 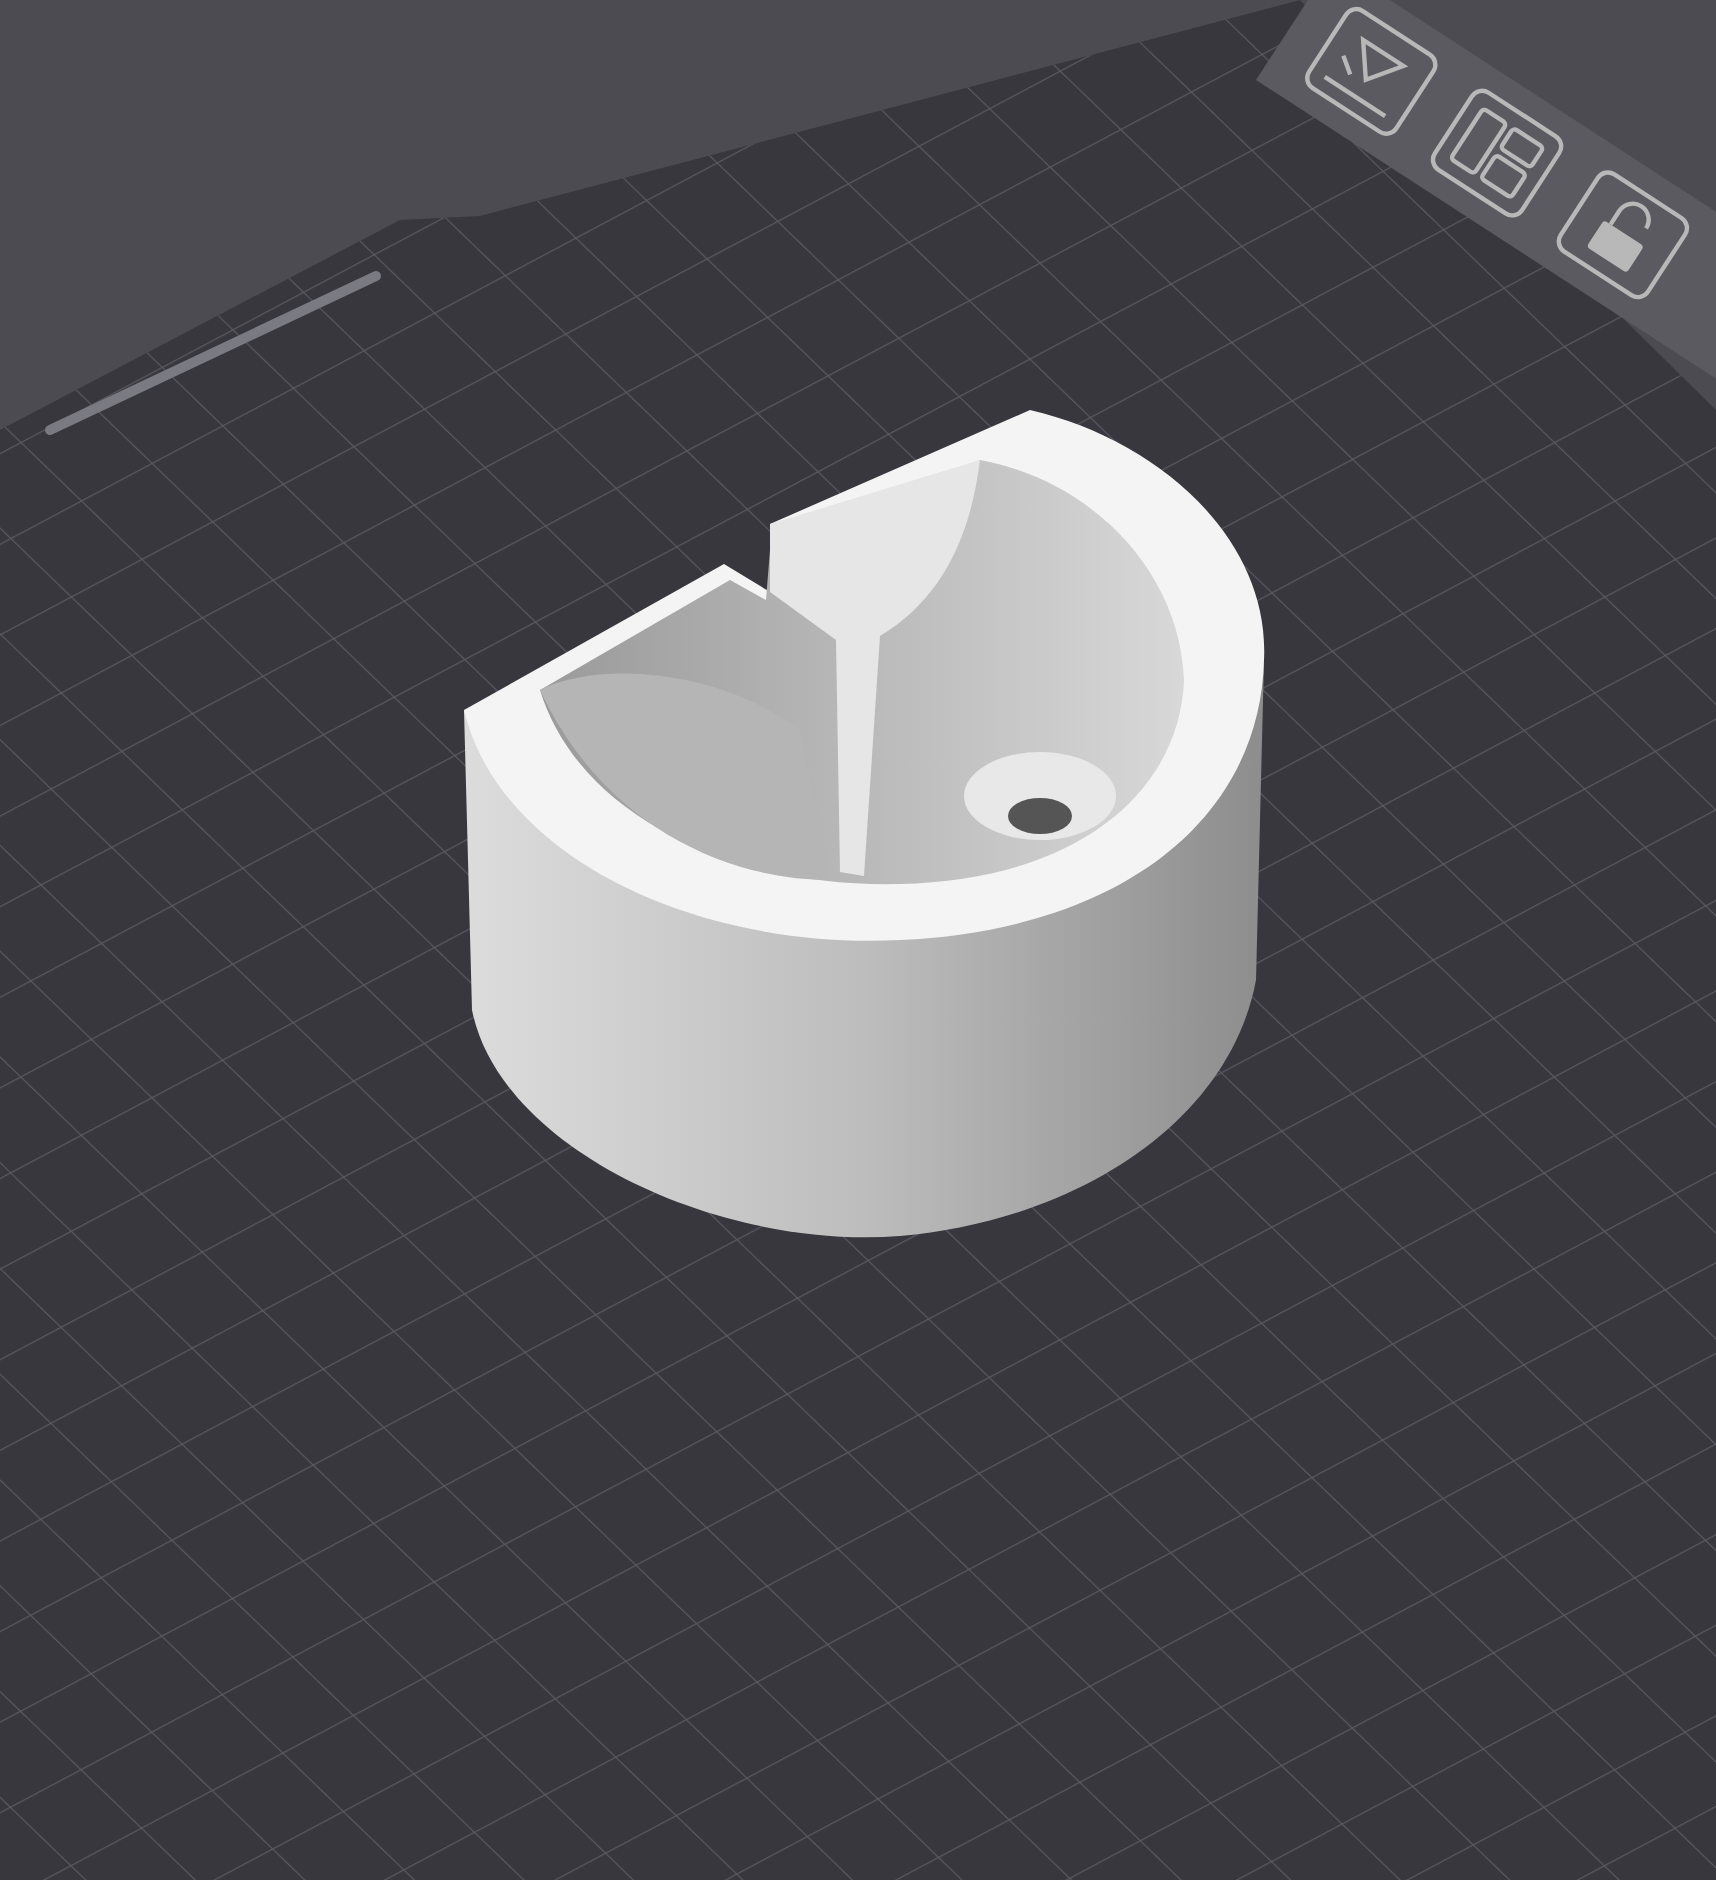 I want to click on layout-icon, so click(x=1497, y=153).